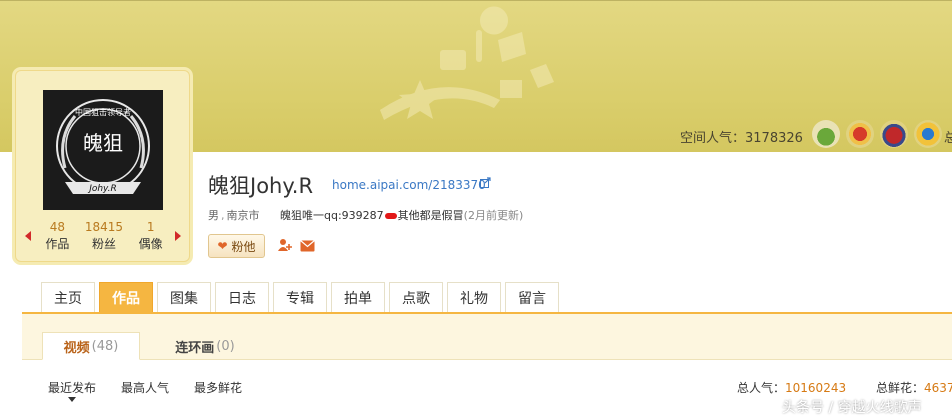  I want to click on stat-idols-label: 偶像, so click(150, 244).